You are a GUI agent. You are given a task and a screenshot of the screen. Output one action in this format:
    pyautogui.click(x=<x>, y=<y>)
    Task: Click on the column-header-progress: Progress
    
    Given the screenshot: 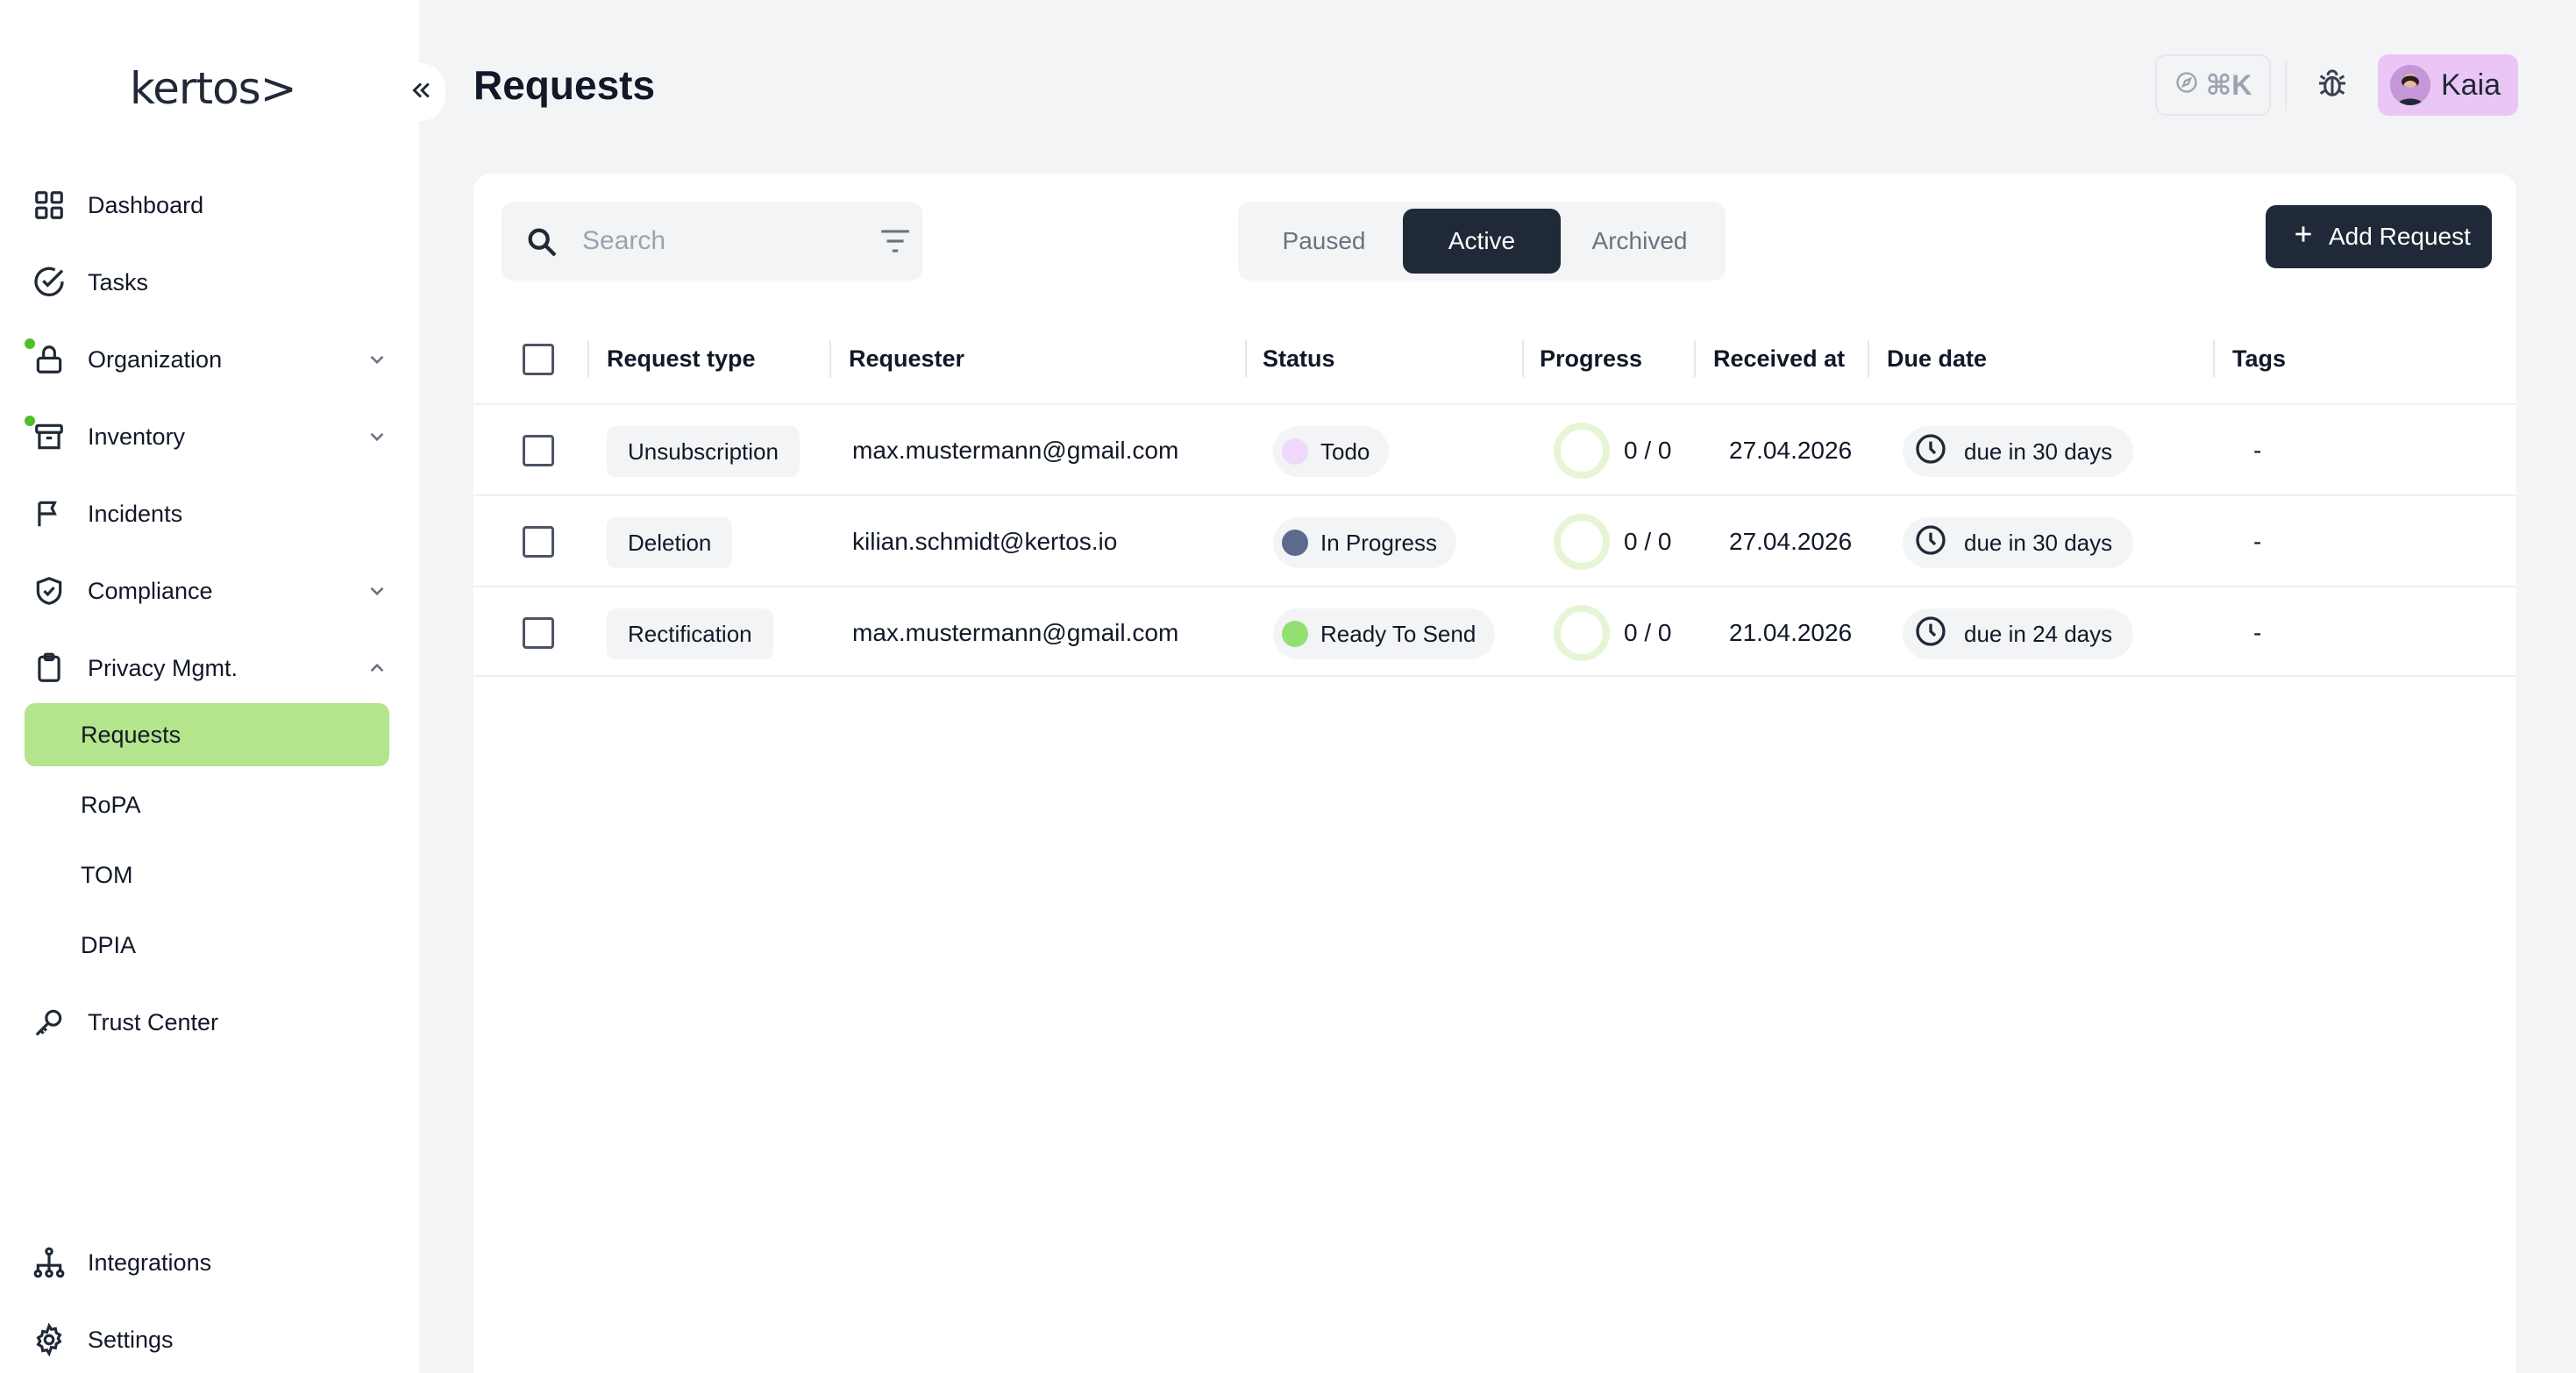 What is the action you would take?
    pyautogui.click(x=1591, y=359)
    